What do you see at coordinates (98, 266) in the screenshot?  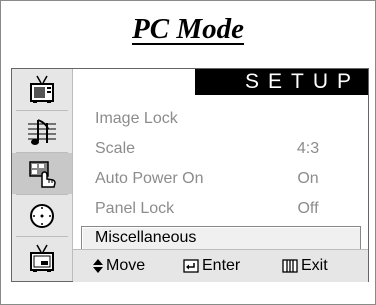 I see `updown-arrow-icon` at bounding box center [98, 266].